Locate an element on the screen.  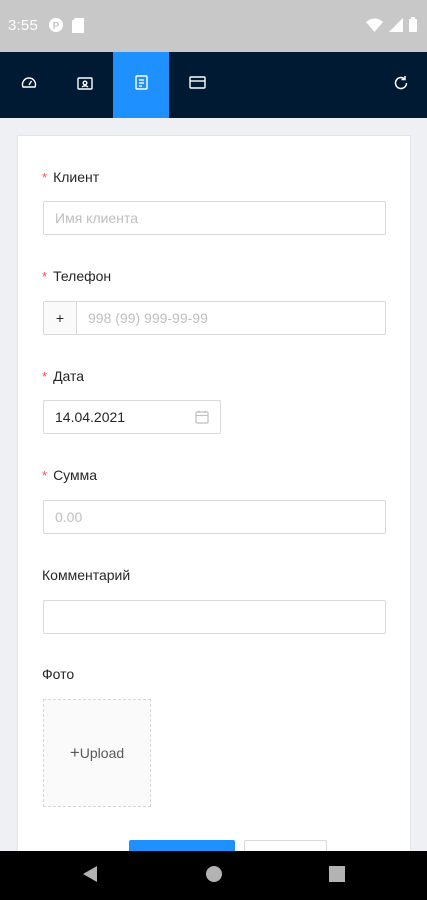
home-icon is located at coordinates (214, 876).